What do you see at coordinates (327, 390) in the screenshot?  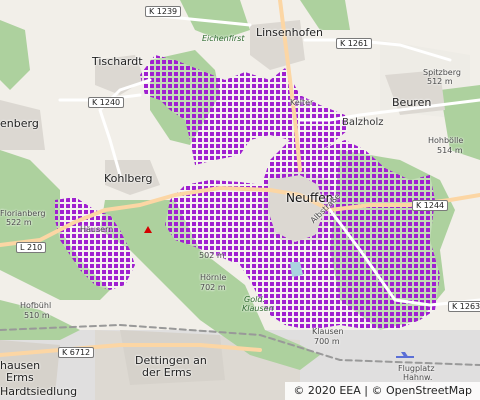 I see `attribution-eea: © 2020 EEA` at bounding box center [327, 390].